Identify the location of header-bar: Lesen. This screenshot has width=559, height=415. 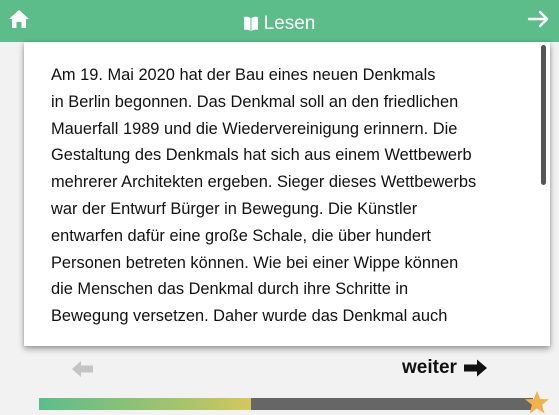
(279, 21).